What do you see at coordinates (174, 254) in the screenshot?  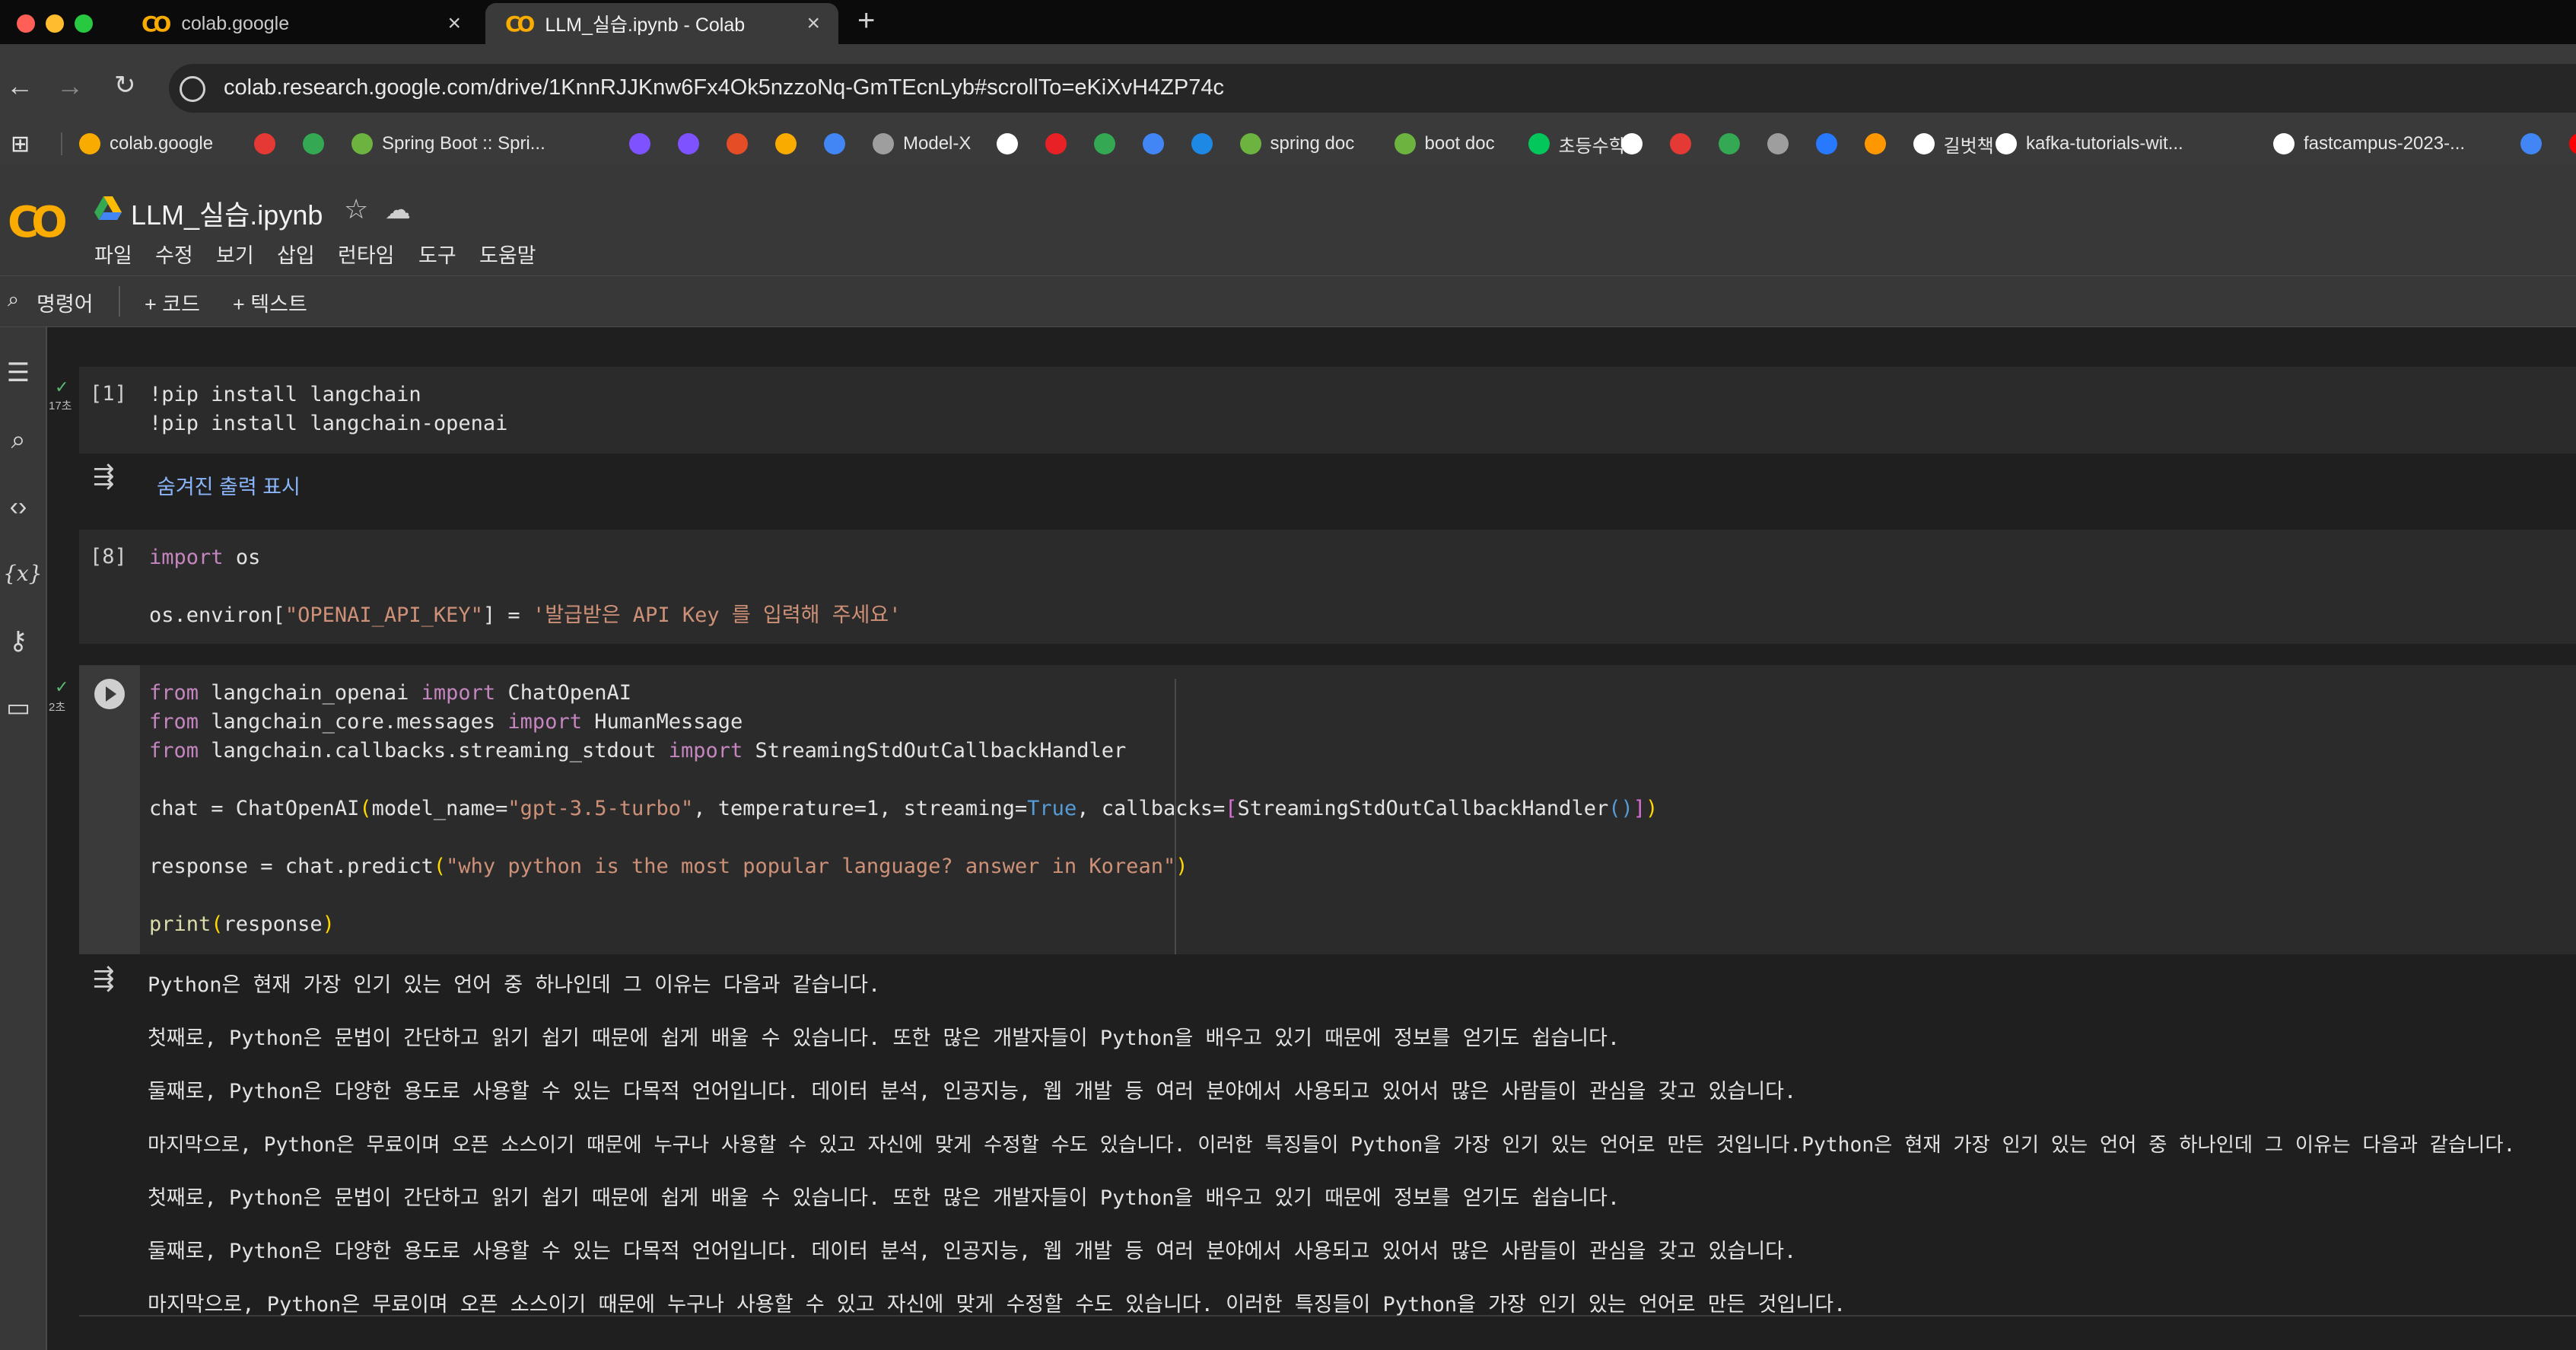 I see `menu-edit: 수정` at bounding box center [174, 254].